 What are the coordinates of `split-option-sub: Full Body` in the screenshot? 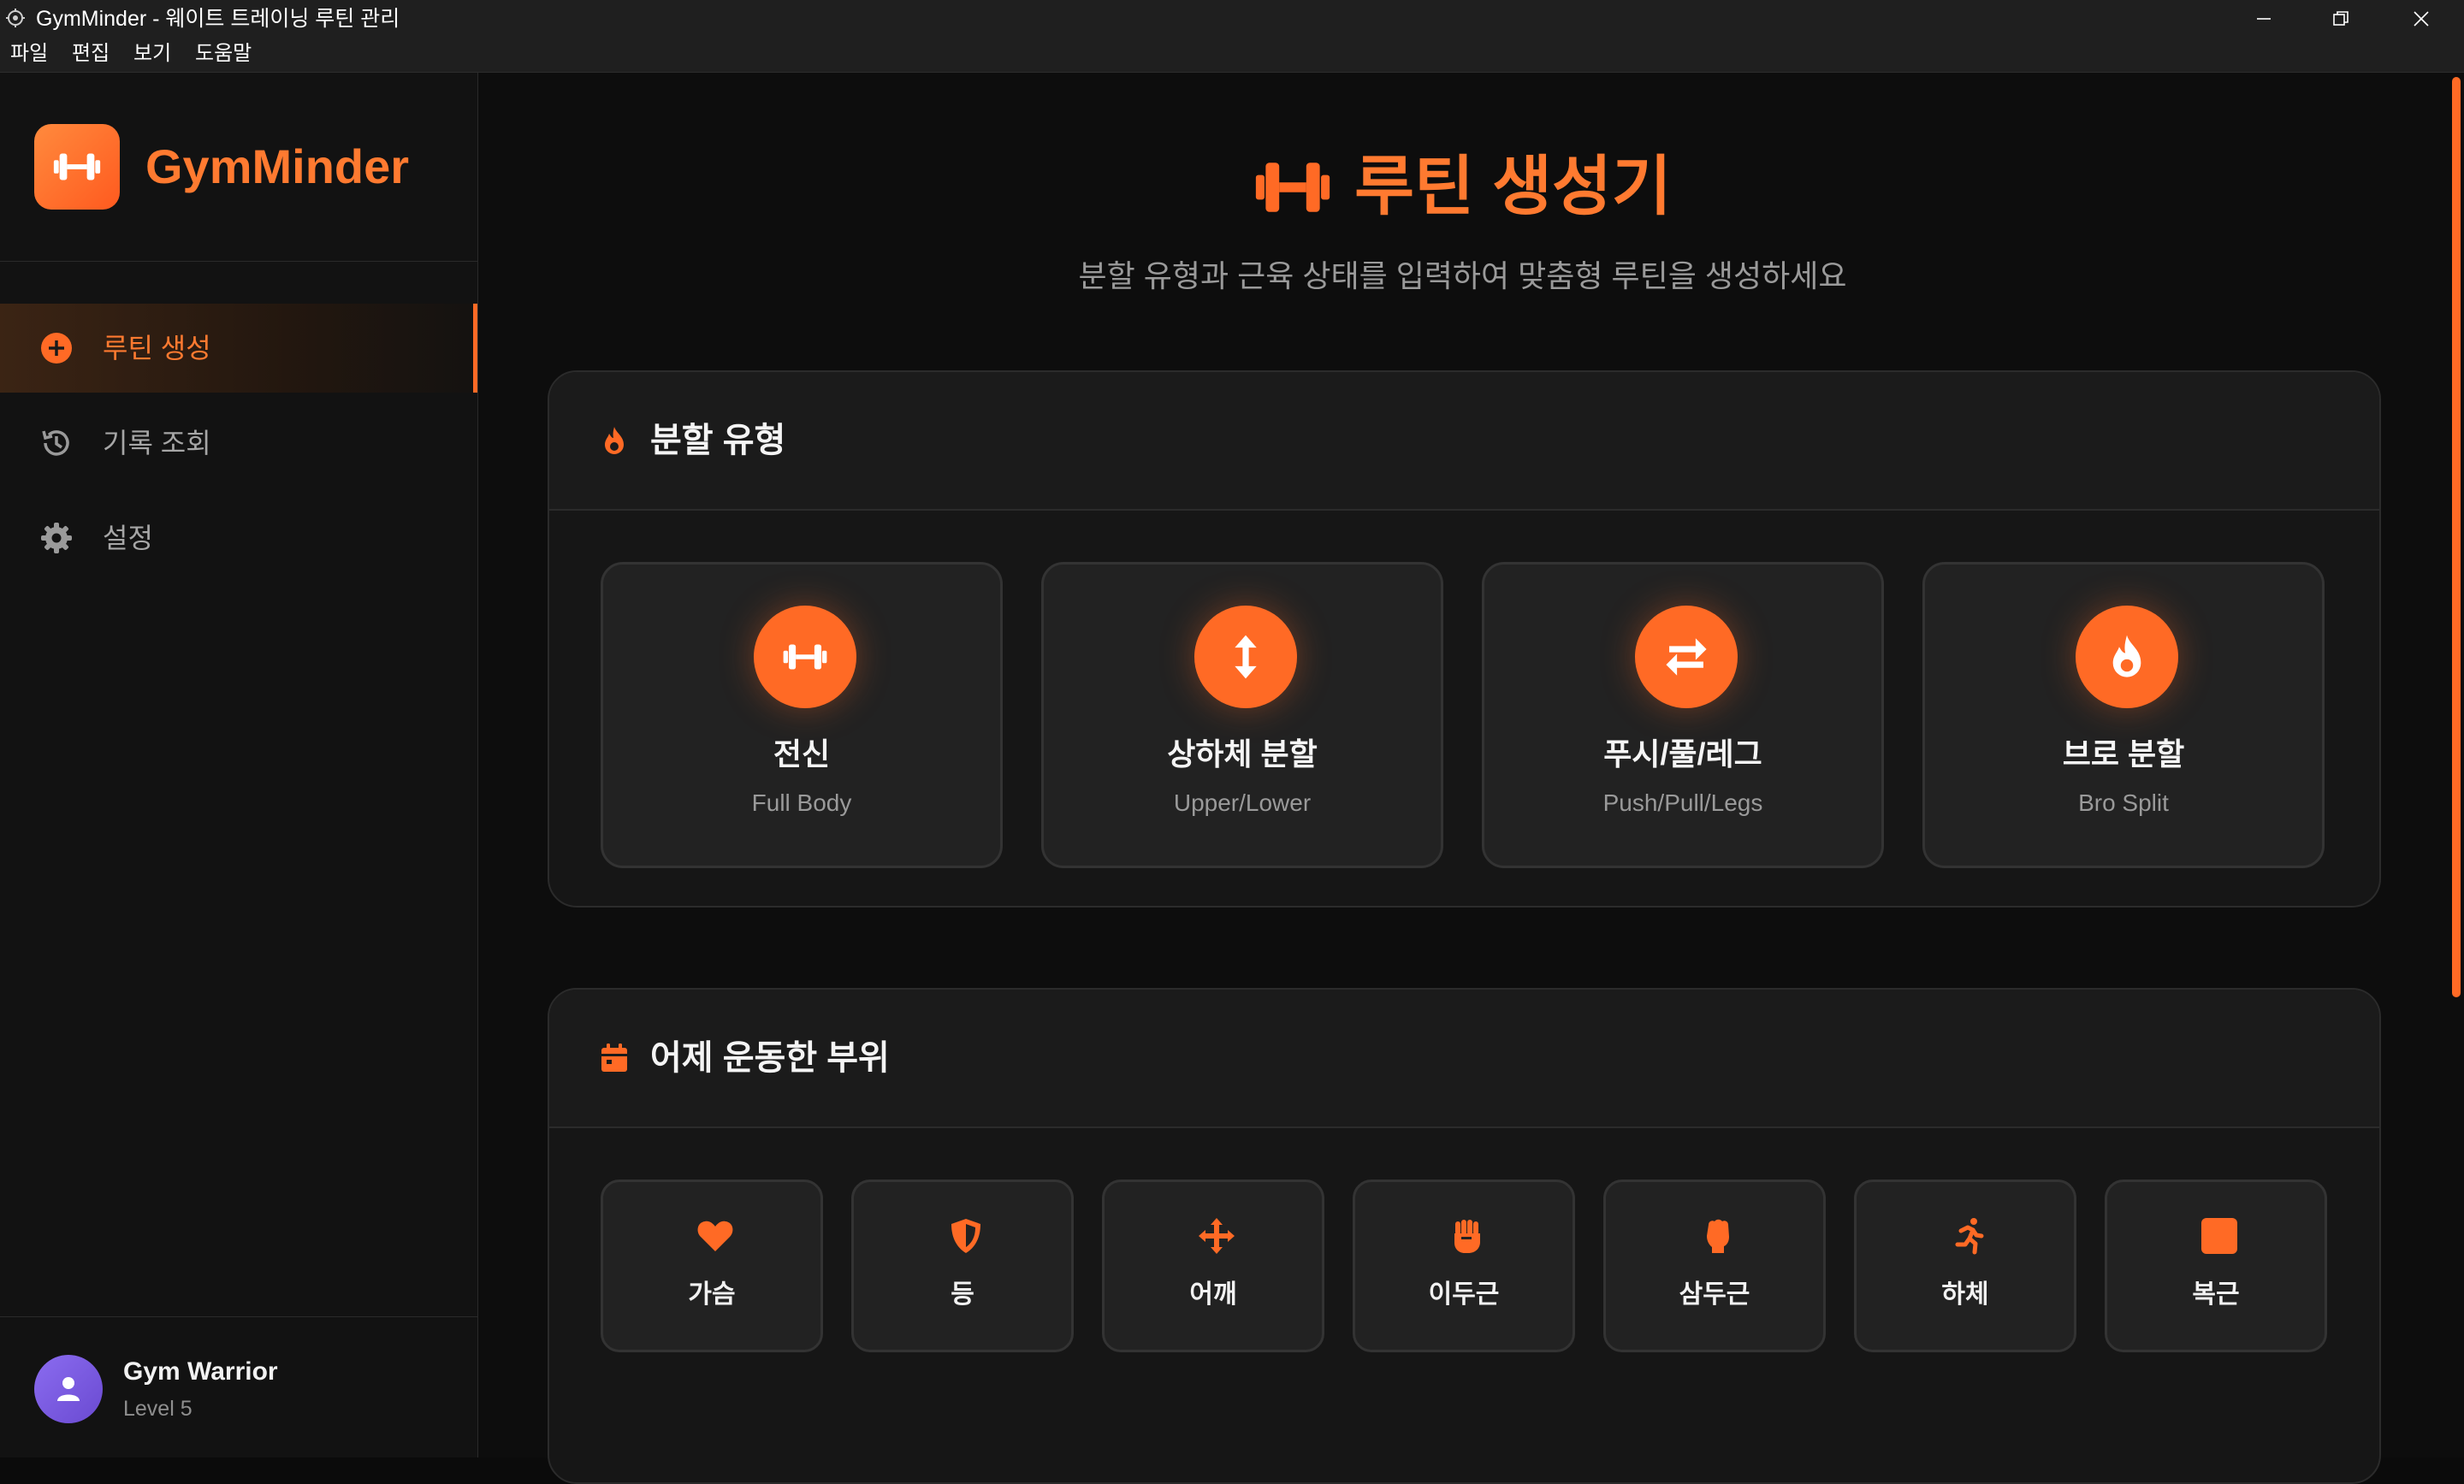 It's located at (801, 802).